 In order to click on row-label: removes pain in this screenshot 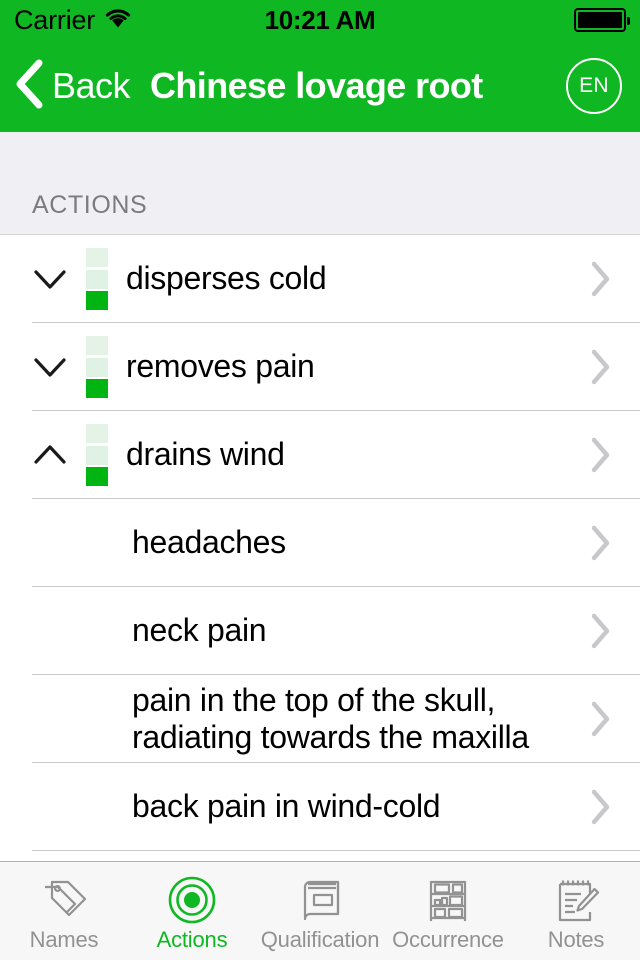, I will do `click(220, 366)`.